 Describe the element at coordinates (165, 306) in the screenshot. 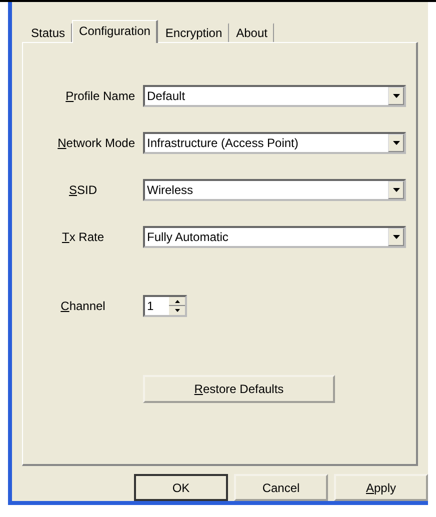

I see `spin-field: 1` at that location.